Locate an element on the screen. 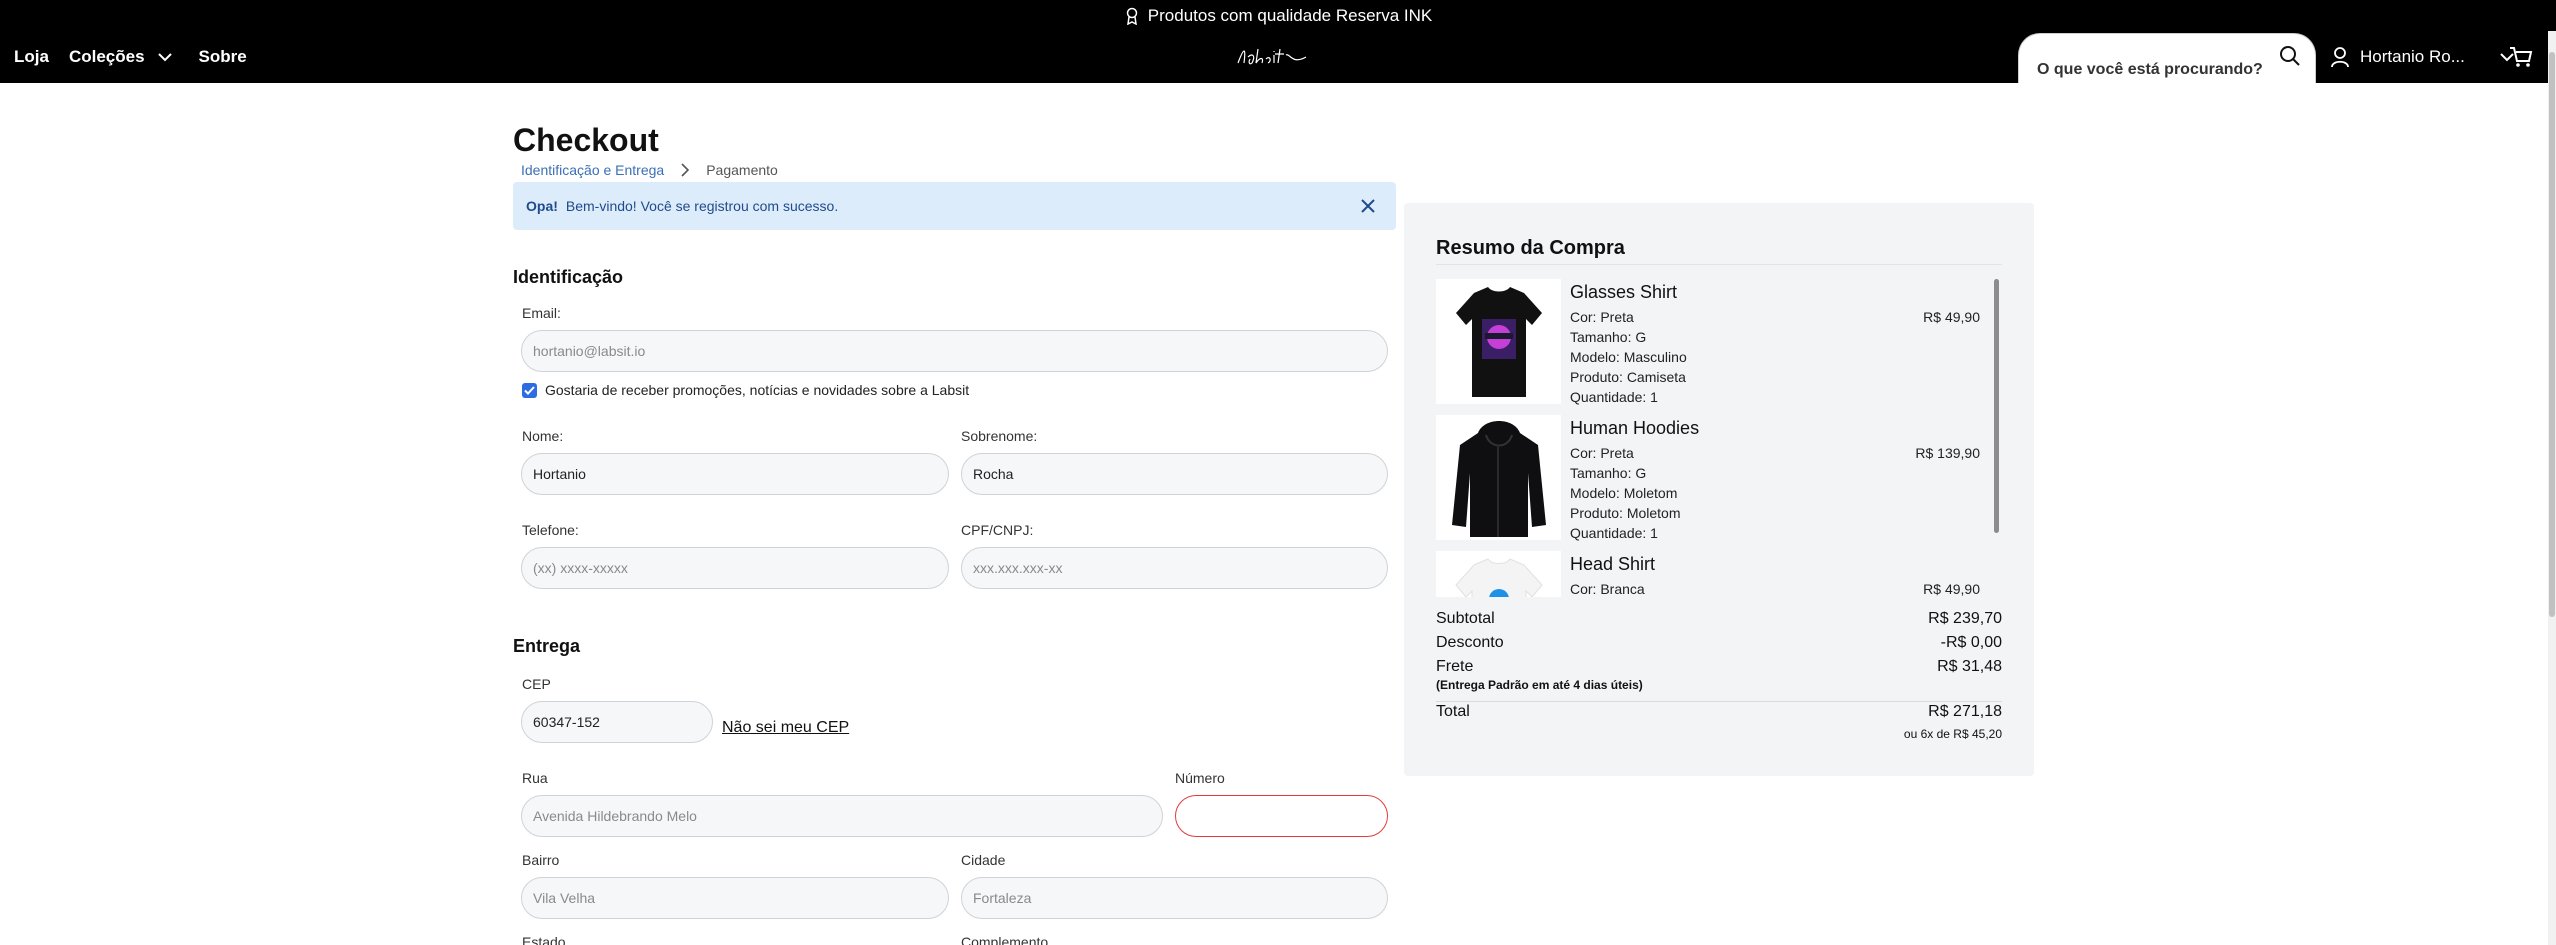 The image size is (2556, 945). product-image-head-shirt is located at coordinates (1498, 574).